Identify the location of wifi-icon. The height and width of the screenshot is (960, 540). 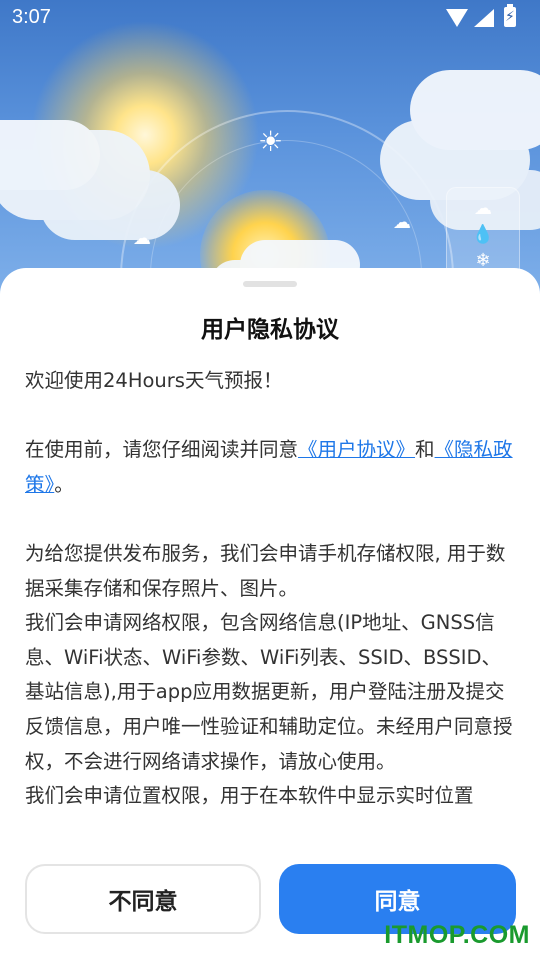
(457, 18).